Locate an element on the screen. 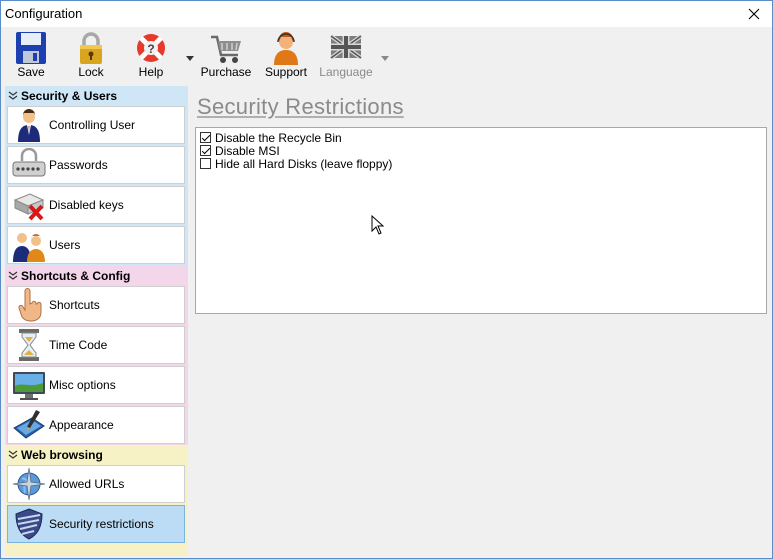  language-label: Language is located at coordinates (346, 72).